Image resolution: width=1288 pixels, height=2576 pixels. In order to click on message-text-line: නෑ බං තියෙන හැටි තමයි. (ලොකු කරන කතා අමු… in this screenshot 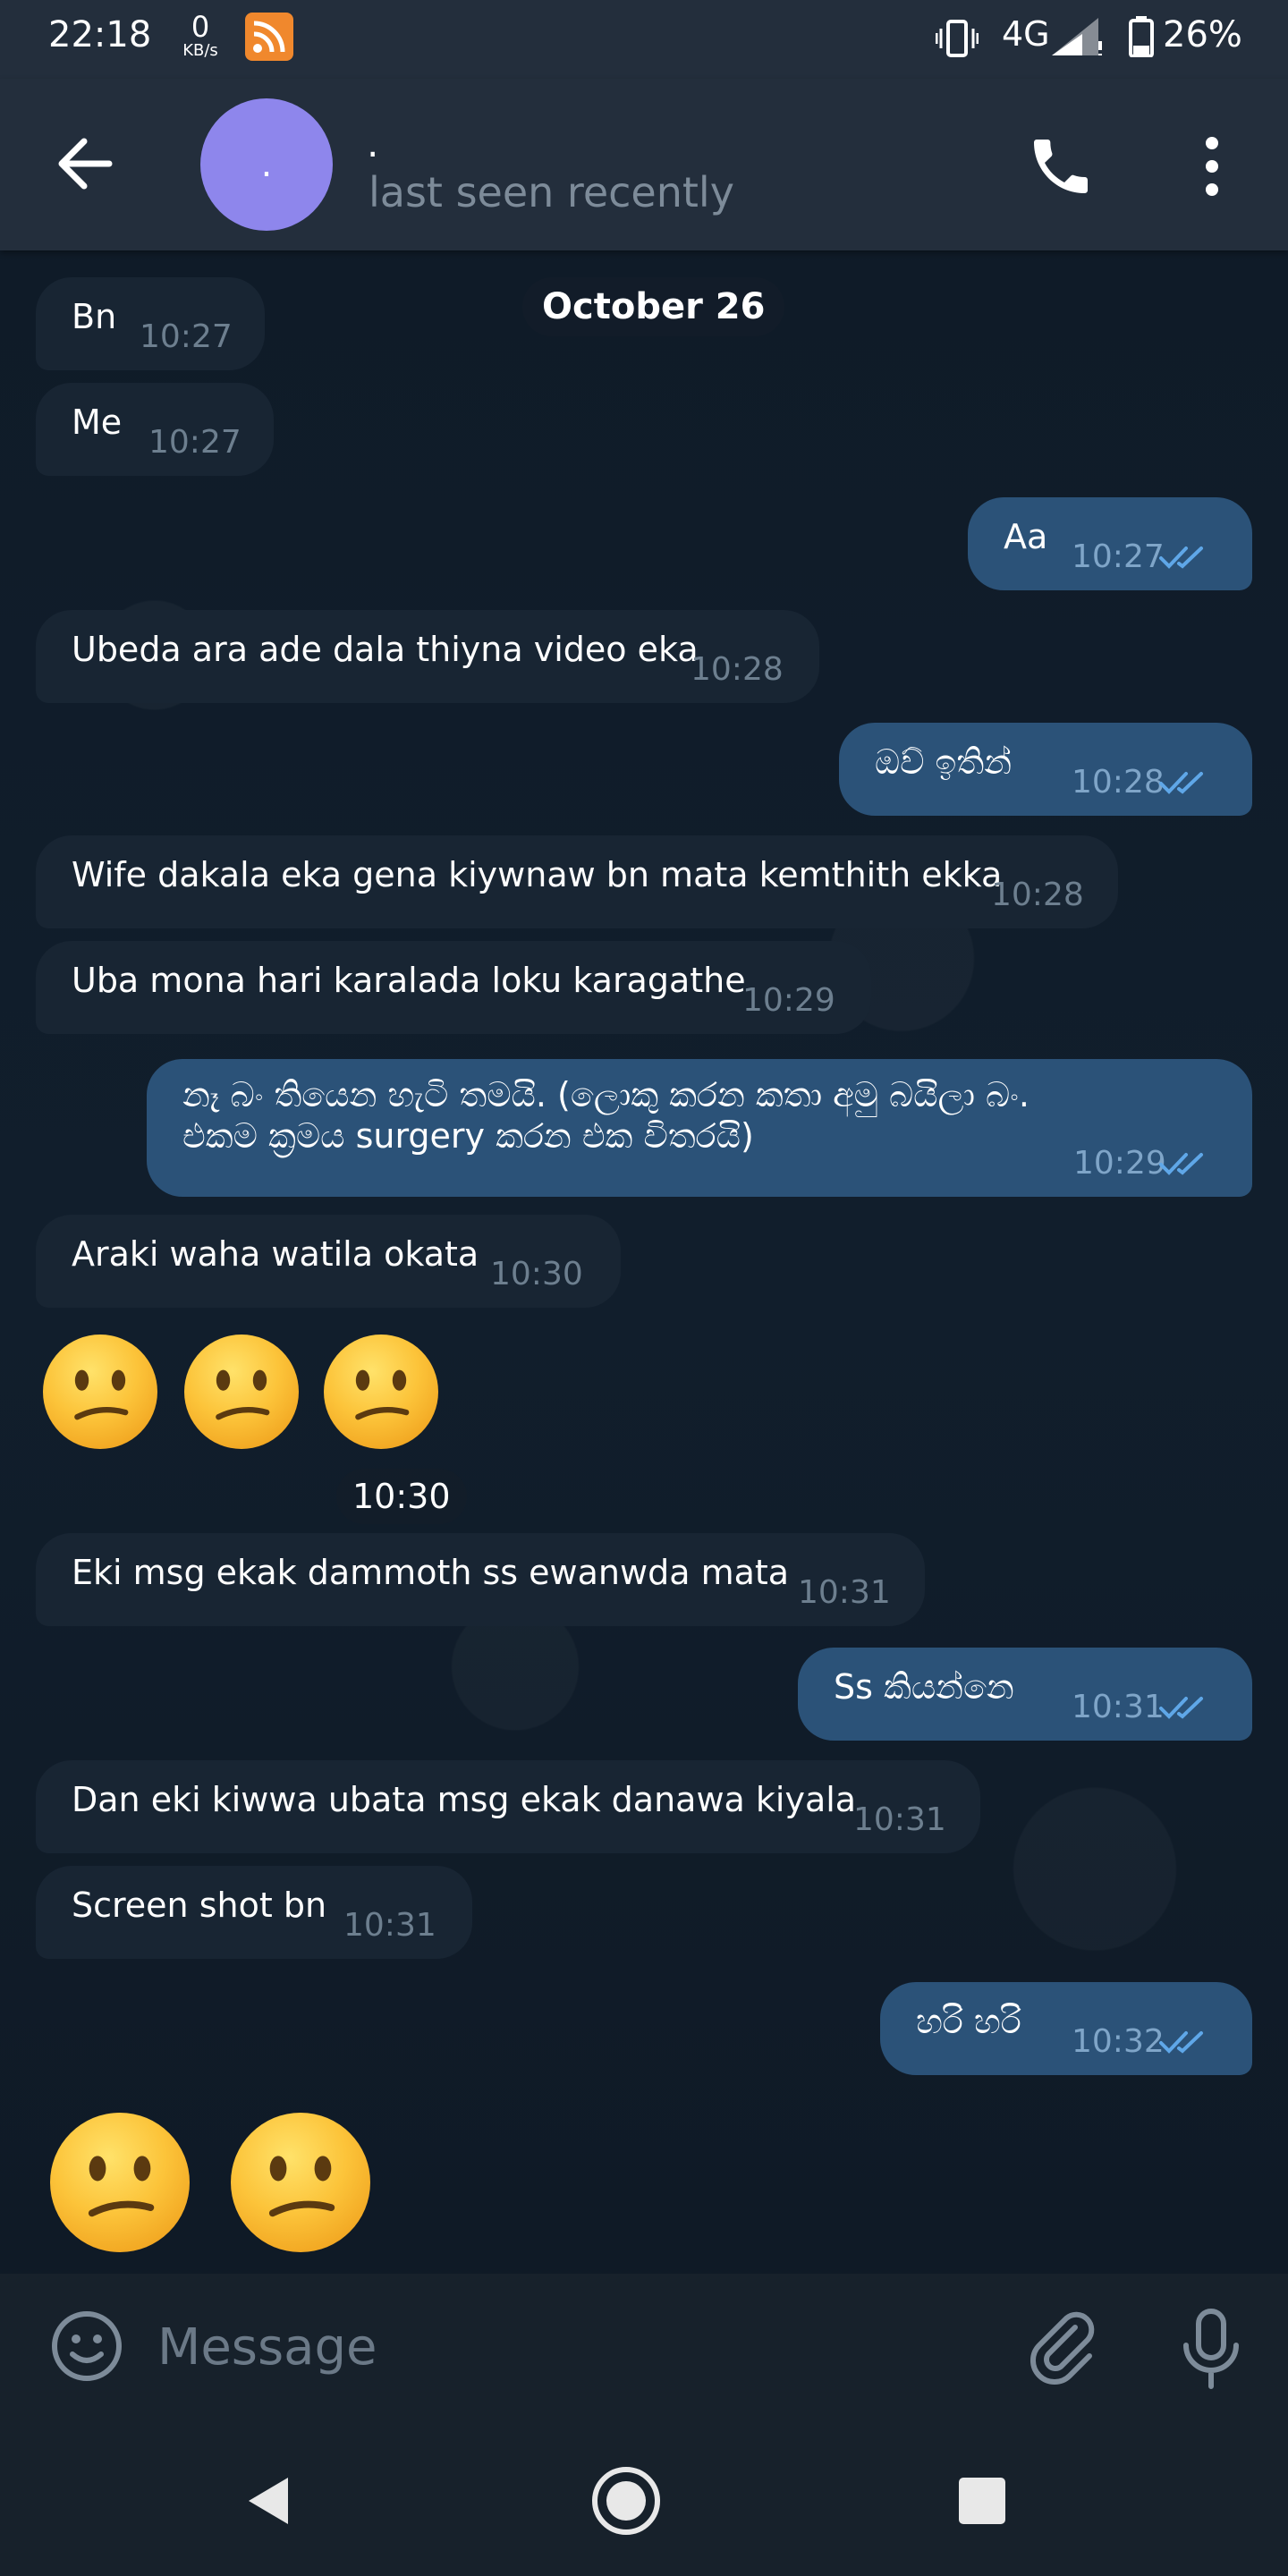, I will do `click(606, 1094)`.